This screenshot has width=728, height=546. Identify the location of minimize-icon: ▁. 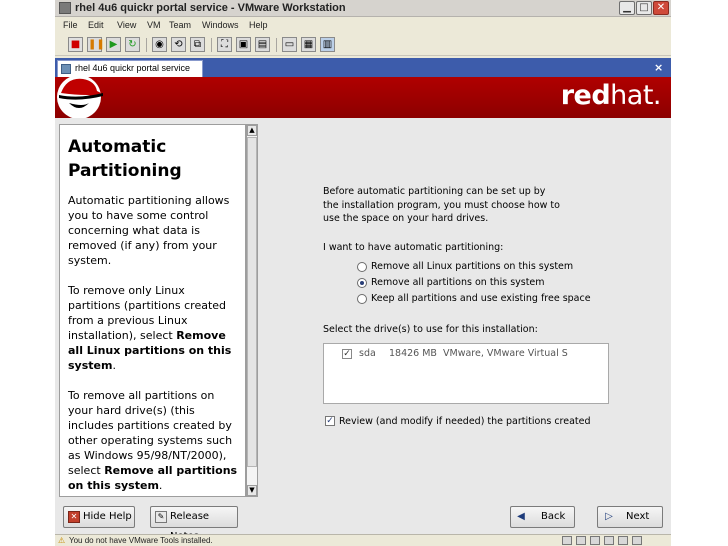
(627, 8).